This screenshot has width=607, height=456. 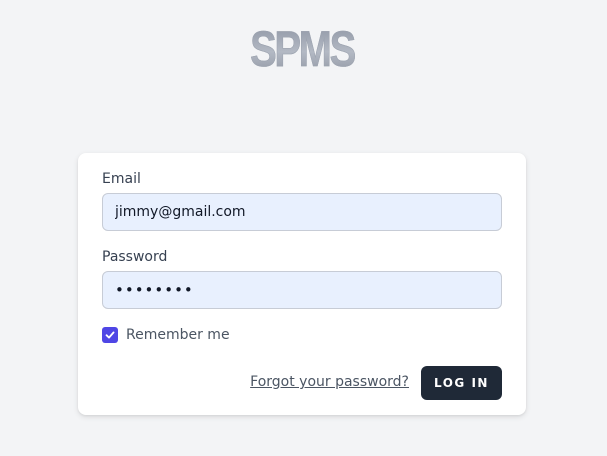 What do you see at coordinates (121, 179) in the screenshot?
I see `email-label: Email` at bounding box center [121, 179].